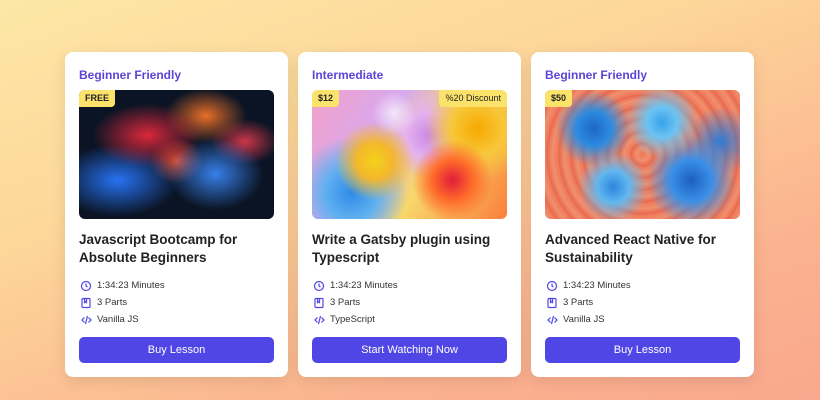 The image size is (820, 400). I want to click on start-watching-button: Start Watching Now, so click(409, 350).